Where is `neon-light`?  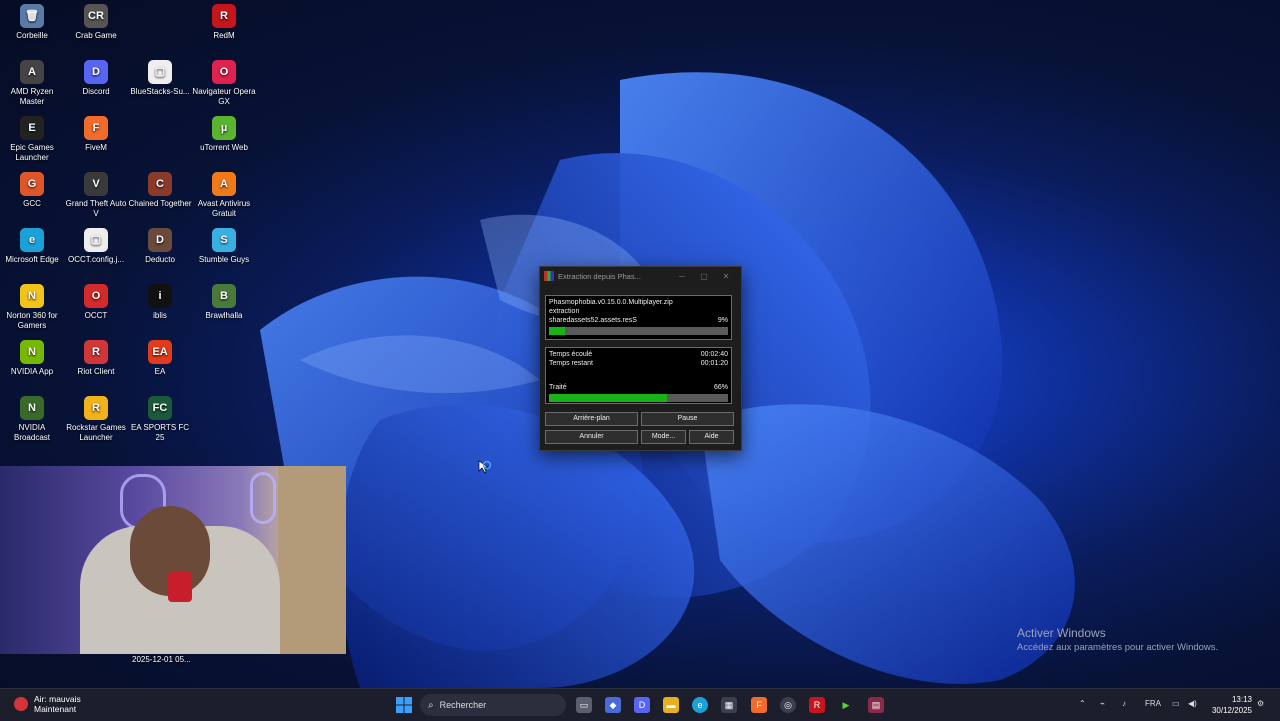
neon-light is located at coordinates (263, 498).